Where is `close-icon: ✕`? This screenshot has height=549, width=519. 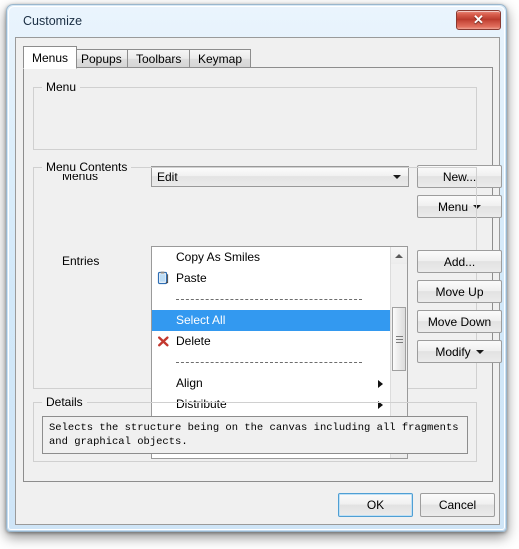 close-icon: ✕ is located at coordinates (478, 19).